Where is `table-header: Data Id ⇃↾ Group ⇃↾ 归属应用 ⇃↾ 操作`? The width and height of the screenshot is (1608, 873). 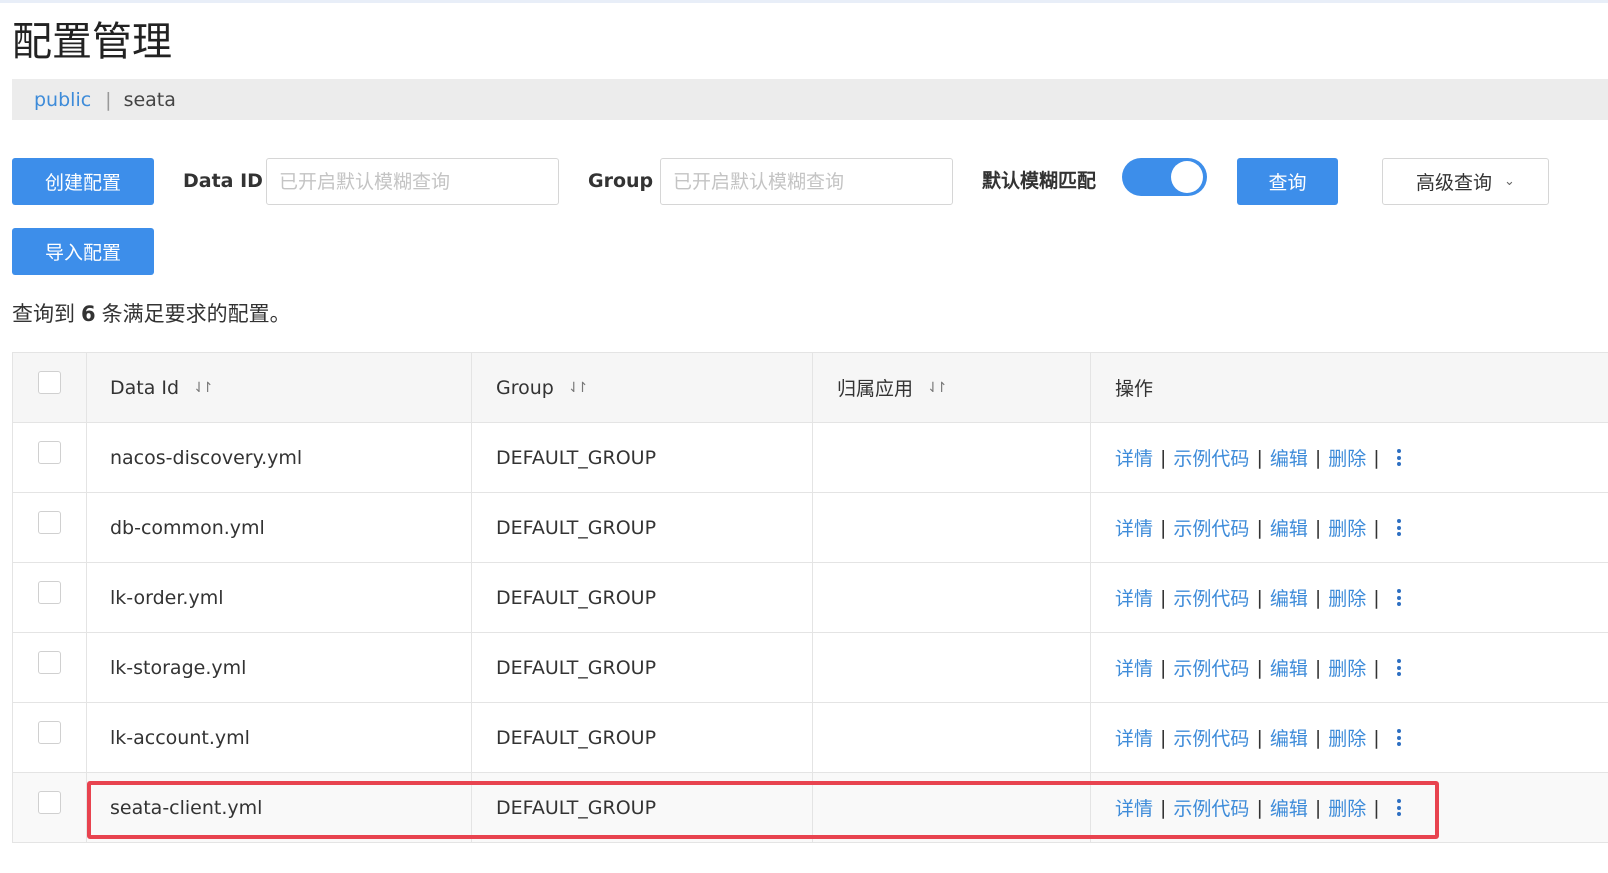
table-header: Data Id ⇃↾ Group ⇃↾ 归属应用 ⇃↾ 操作 is located at coordinates (810, 388).